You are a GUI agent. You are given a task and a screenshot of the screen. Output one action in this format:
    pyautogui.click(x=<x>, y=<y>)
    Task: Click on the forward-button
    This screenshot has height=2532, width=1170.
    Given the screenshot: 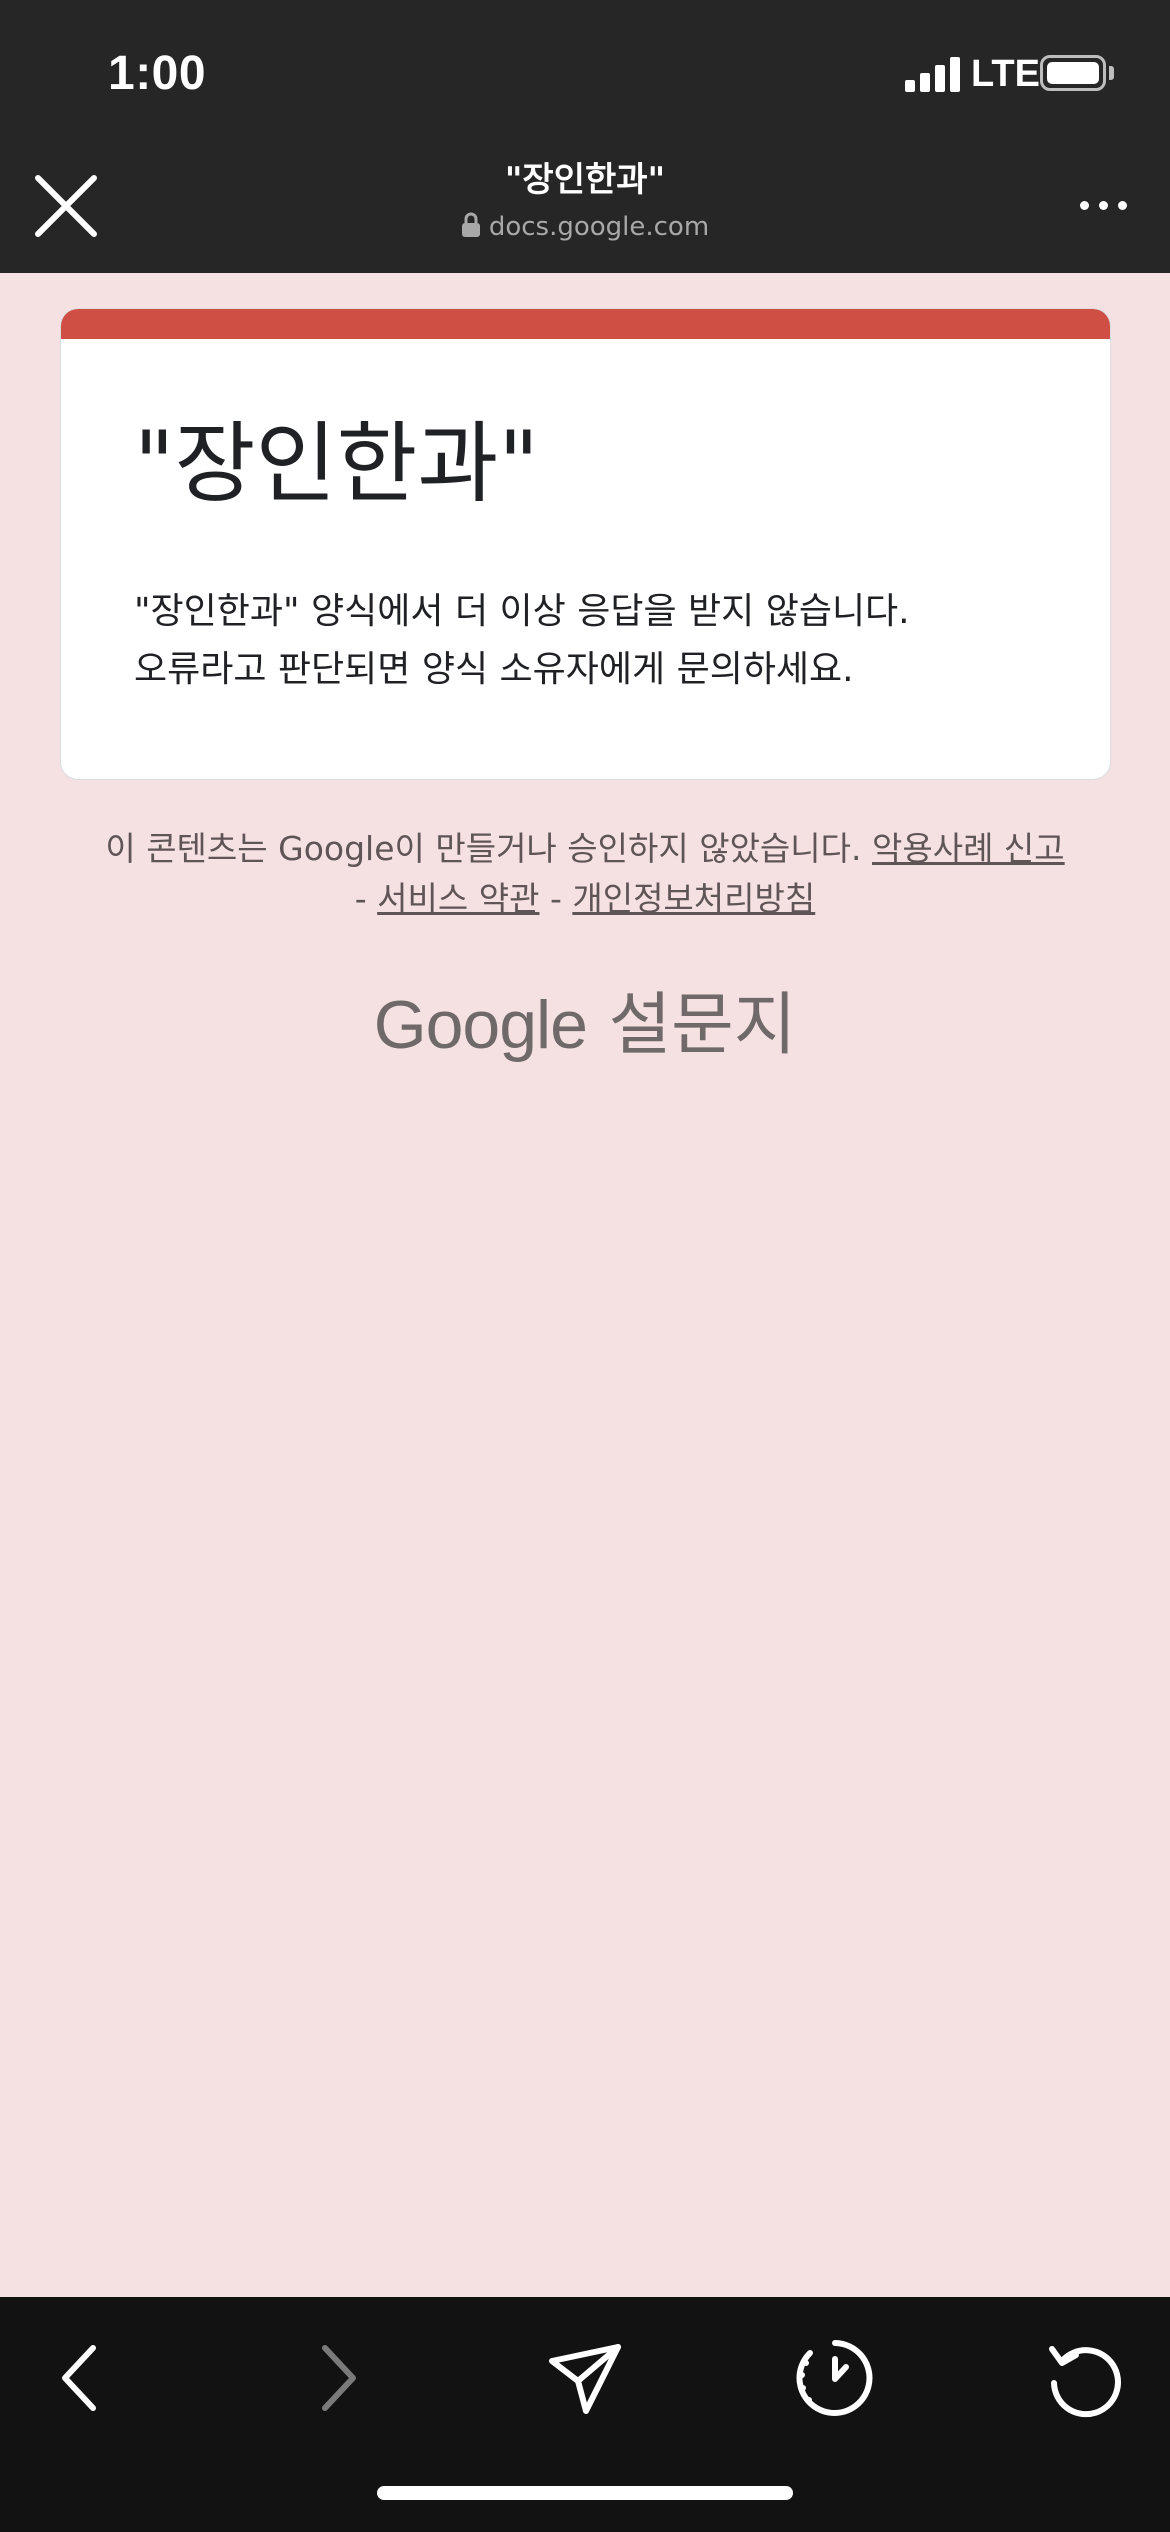 What is the action you would take?
    pyautogui.click(x=335, y=2378)
    